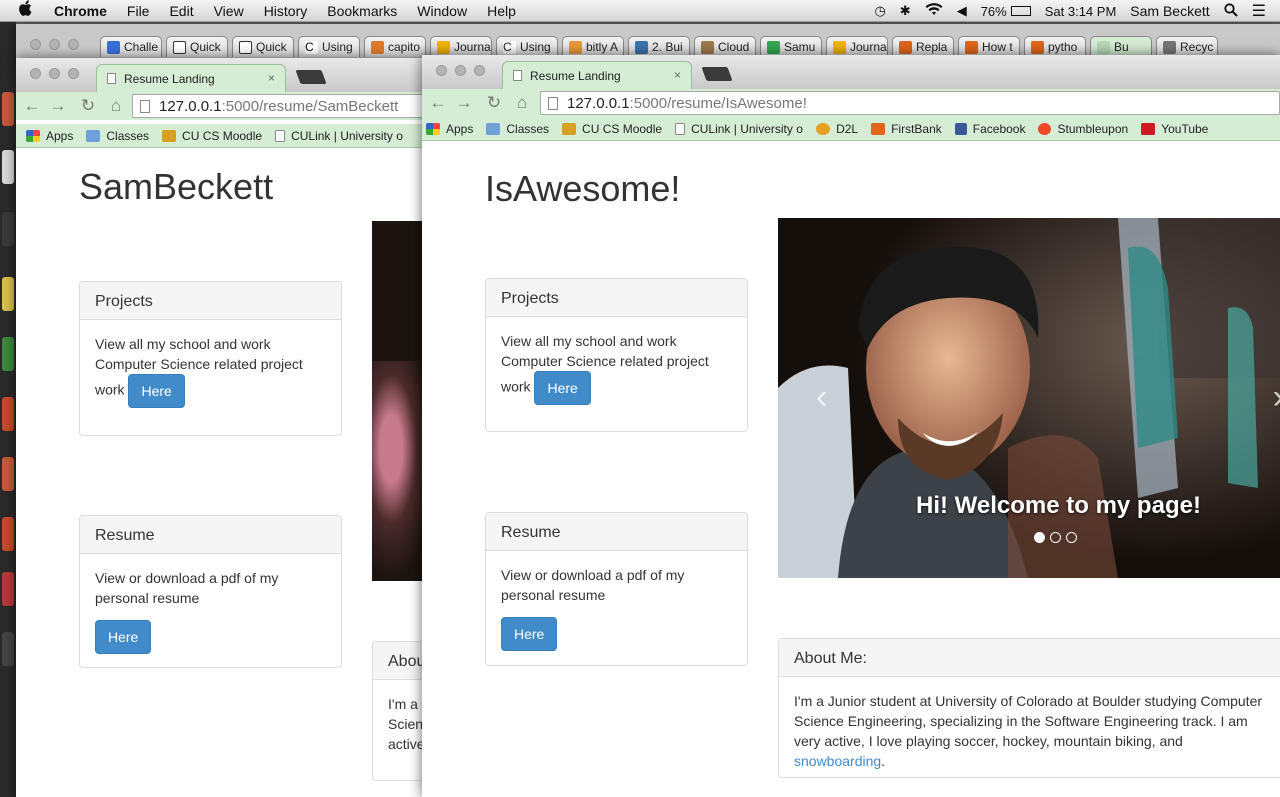 This screenshot has width=1280, height=797. Describe the element at coordinates (80, 11) in the screenshot. I see `app-menu-chrome: Chrome` at that location.